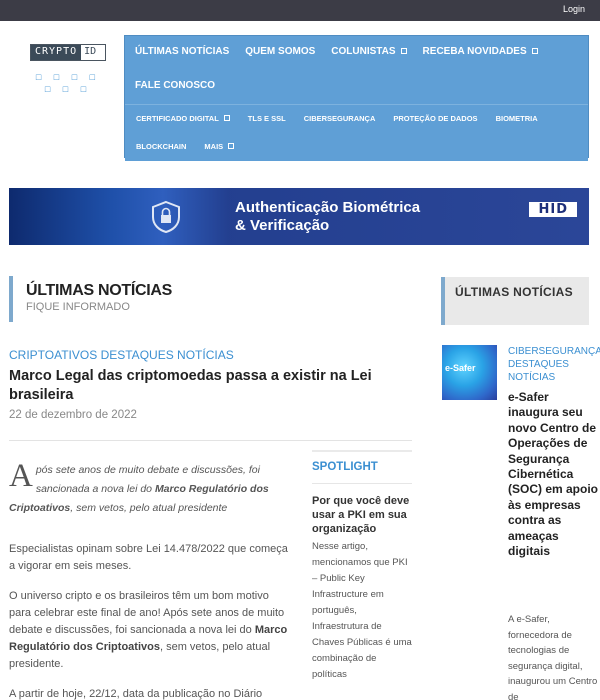  I want to click on banner-line-1: Authenticação Biométrica, so click(328, 207).